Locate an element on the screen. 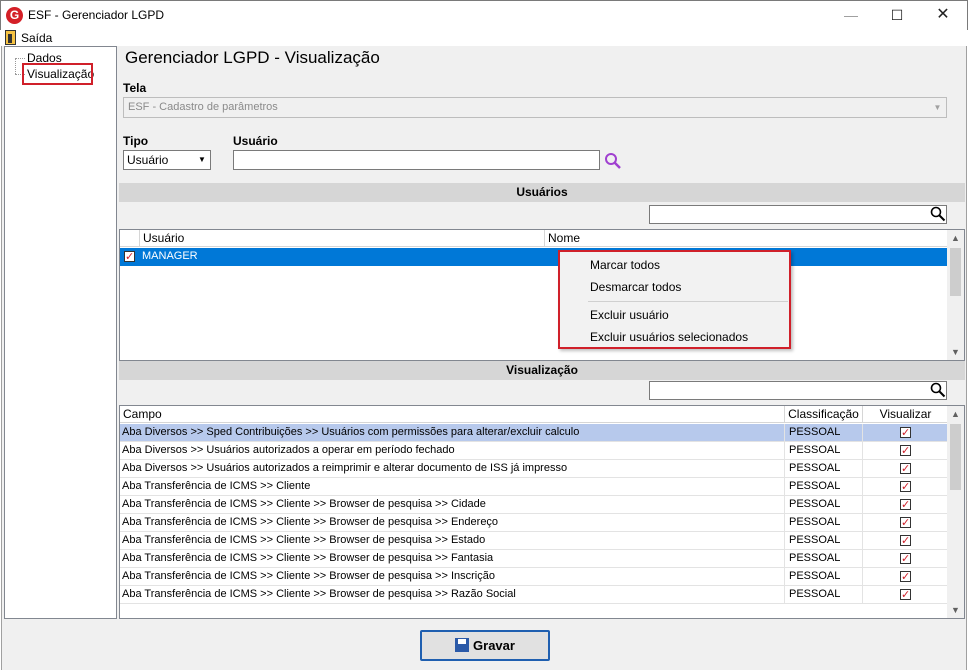  column-header-classificacao: Classificação is located at coordinates (824, 414).